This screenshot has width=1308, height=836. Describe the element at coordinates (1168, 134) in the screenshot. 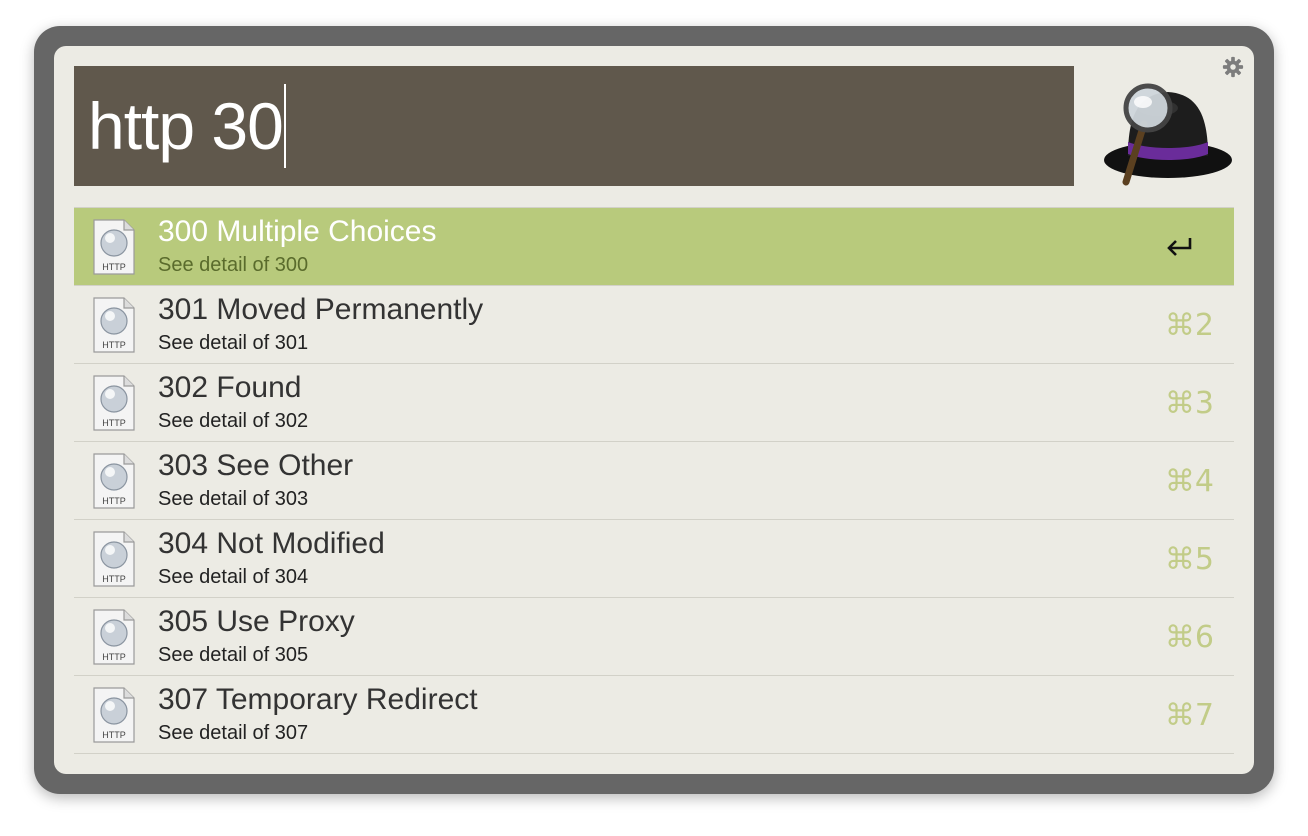

I see `alfred-hat-logo` at that location.